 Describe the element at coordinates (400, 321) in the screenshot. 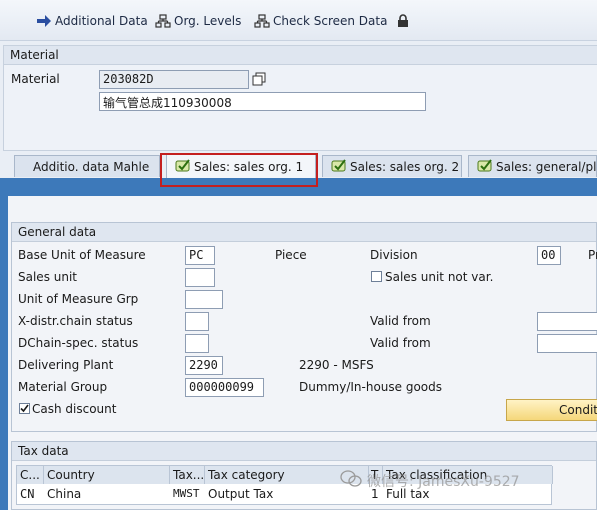

I see `xdistr-valid-from-label: Valid from` at that location.